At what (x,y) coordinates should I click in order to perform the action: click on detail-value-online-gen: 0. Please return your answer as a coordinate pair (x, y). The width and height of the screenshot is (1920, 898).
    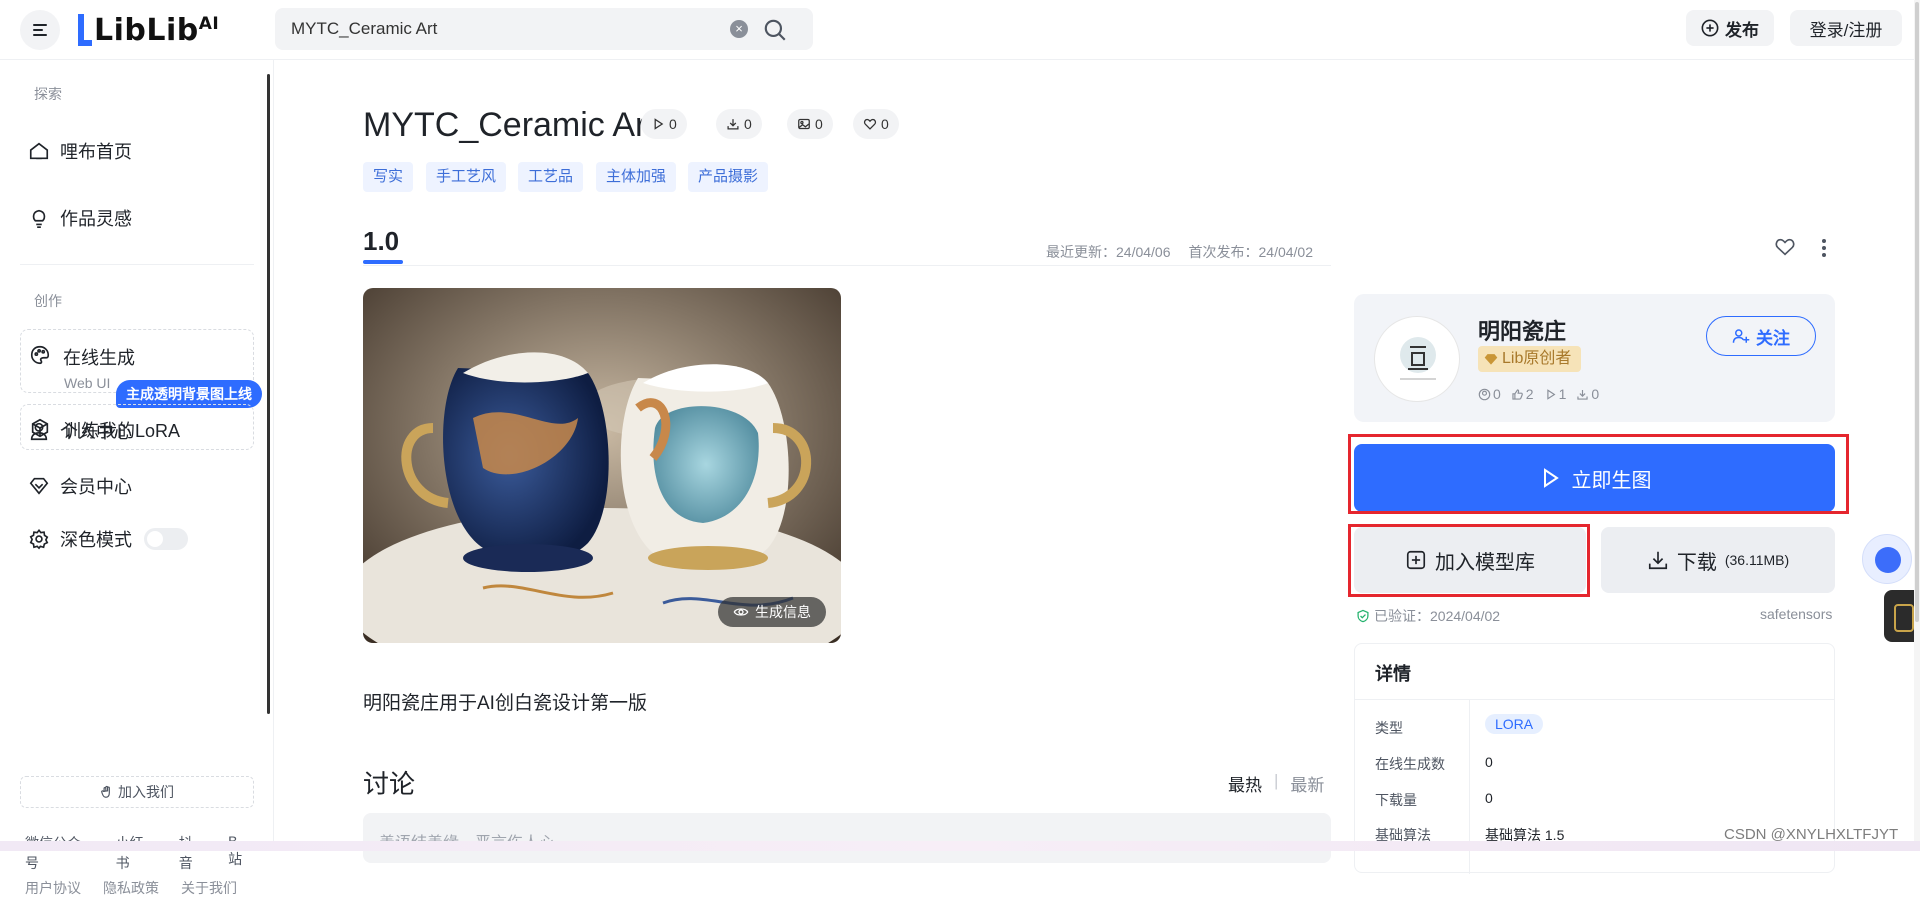
    Looking at the image, I should click on (1489, 762).